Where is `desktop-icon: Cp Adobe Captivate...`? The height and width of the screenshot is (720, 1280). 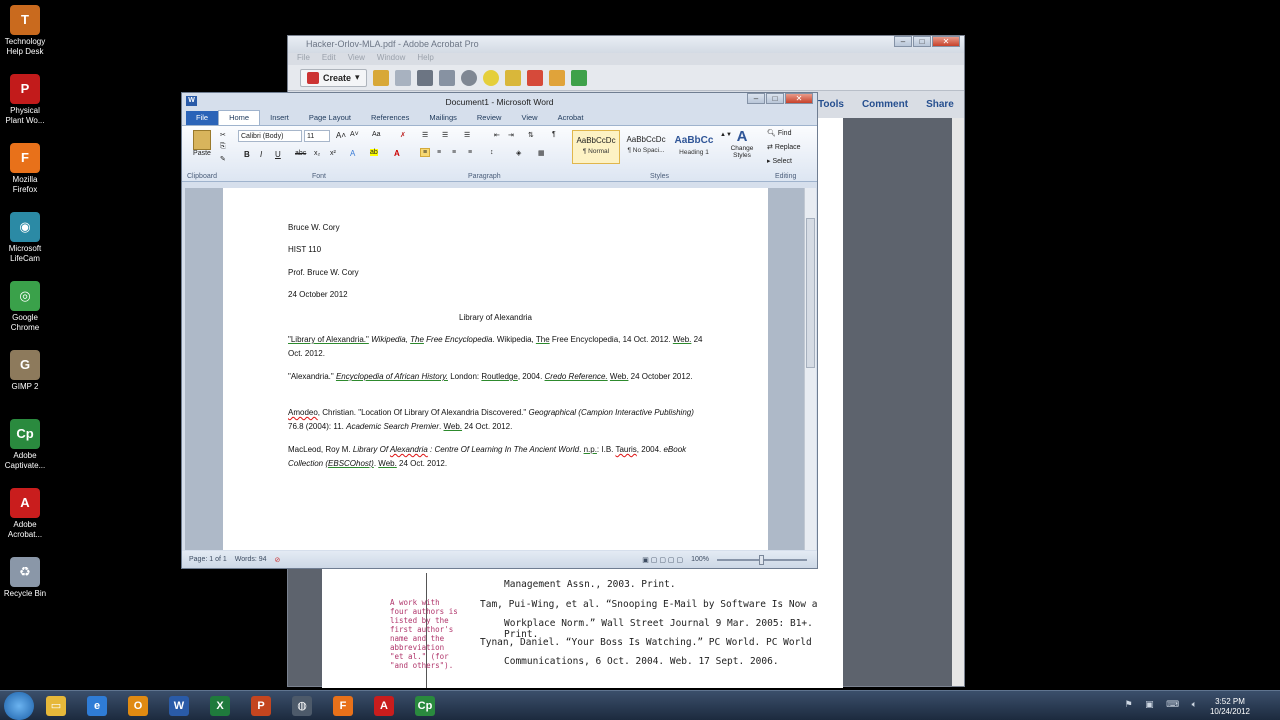
desktop-icon: Cp Adobe Captivate... is located at coordinates (25, 445).